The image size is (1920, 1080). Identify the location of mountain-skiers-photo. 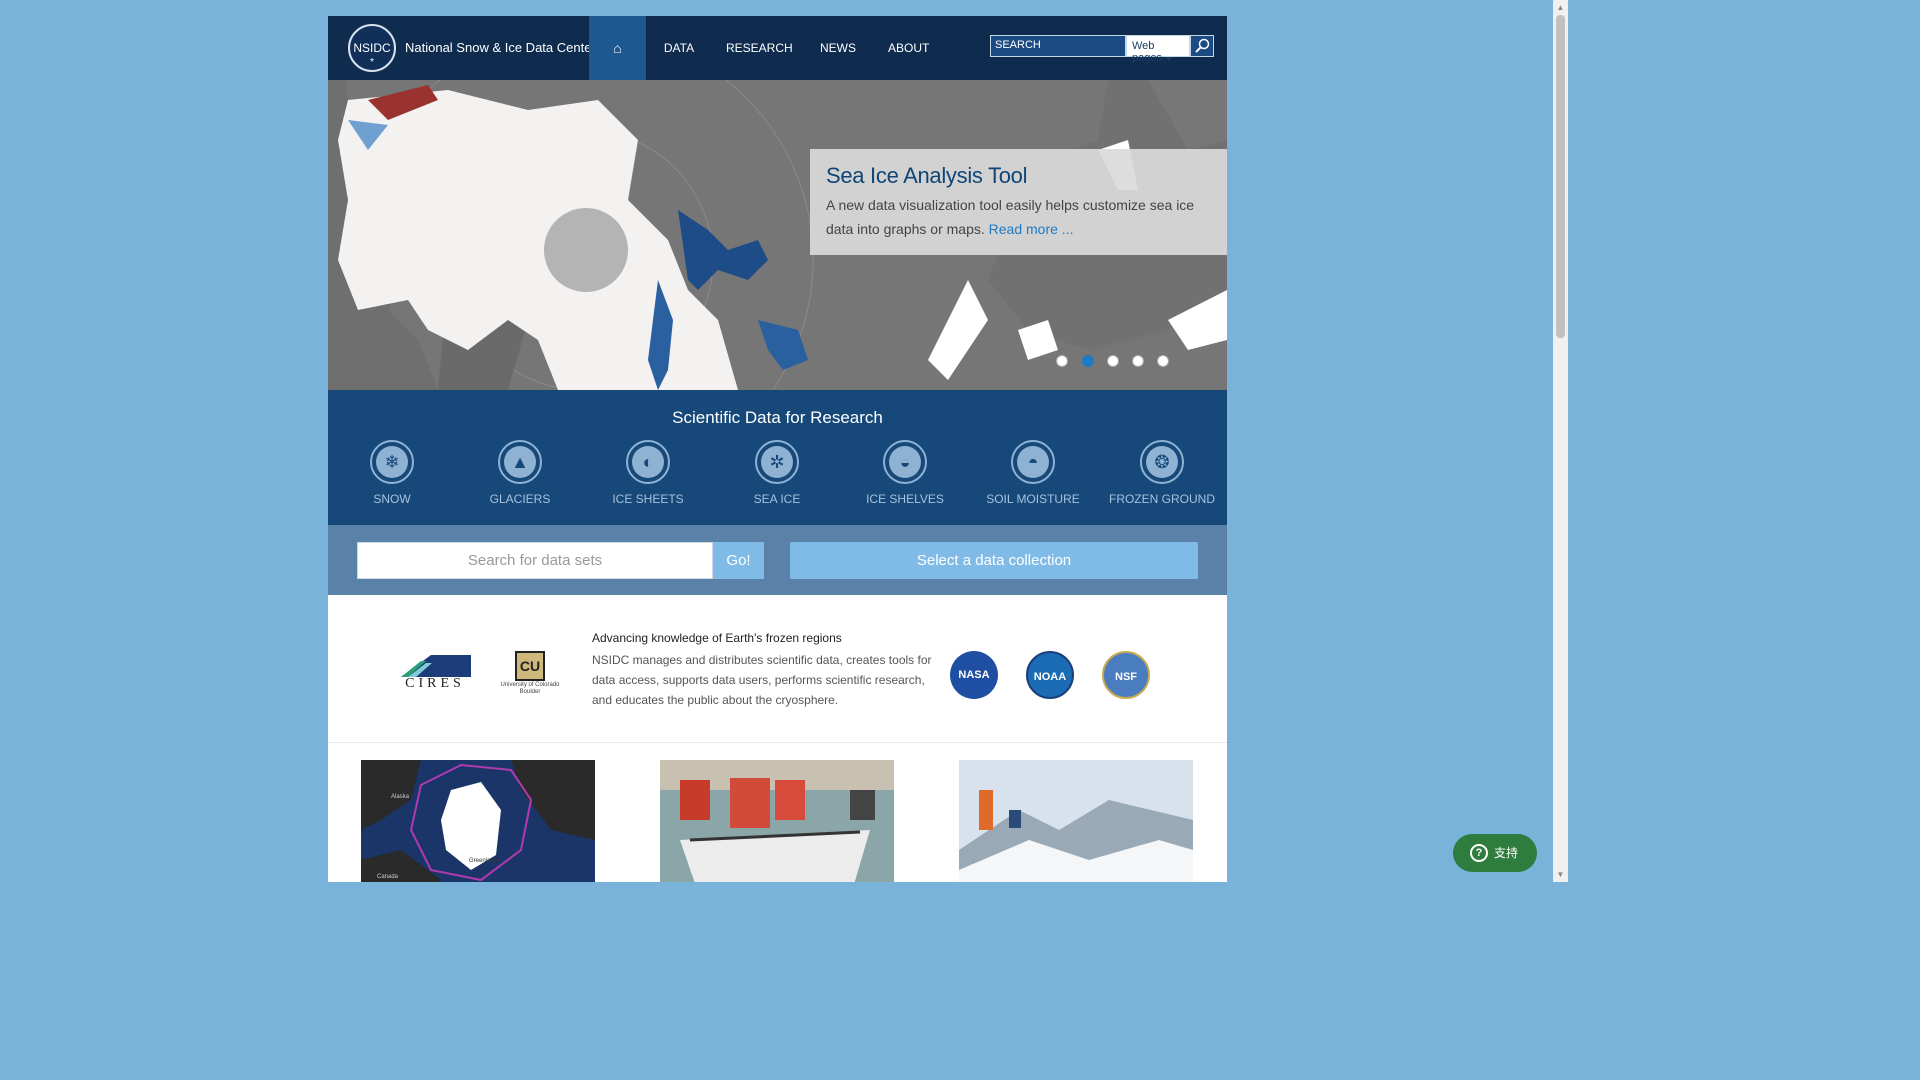
(1076, 821).